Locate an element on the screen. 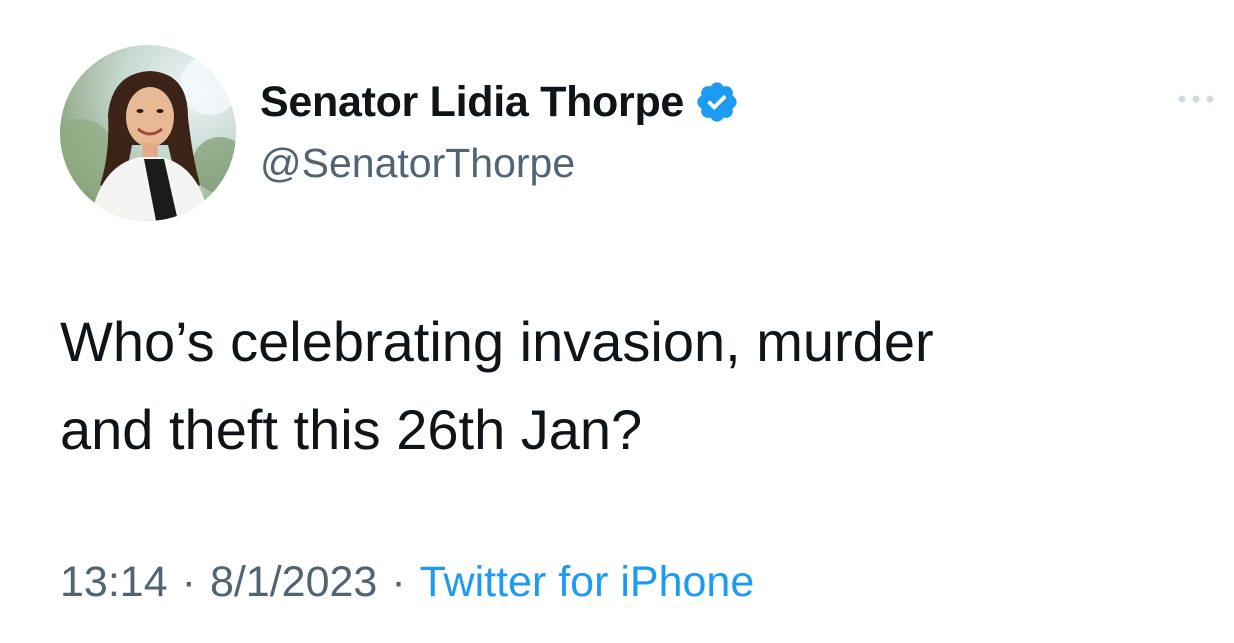 The width and height of the screenshot is (1234, 643). author-handle: @SenatorThorpe is located at coordinates (417, 163).